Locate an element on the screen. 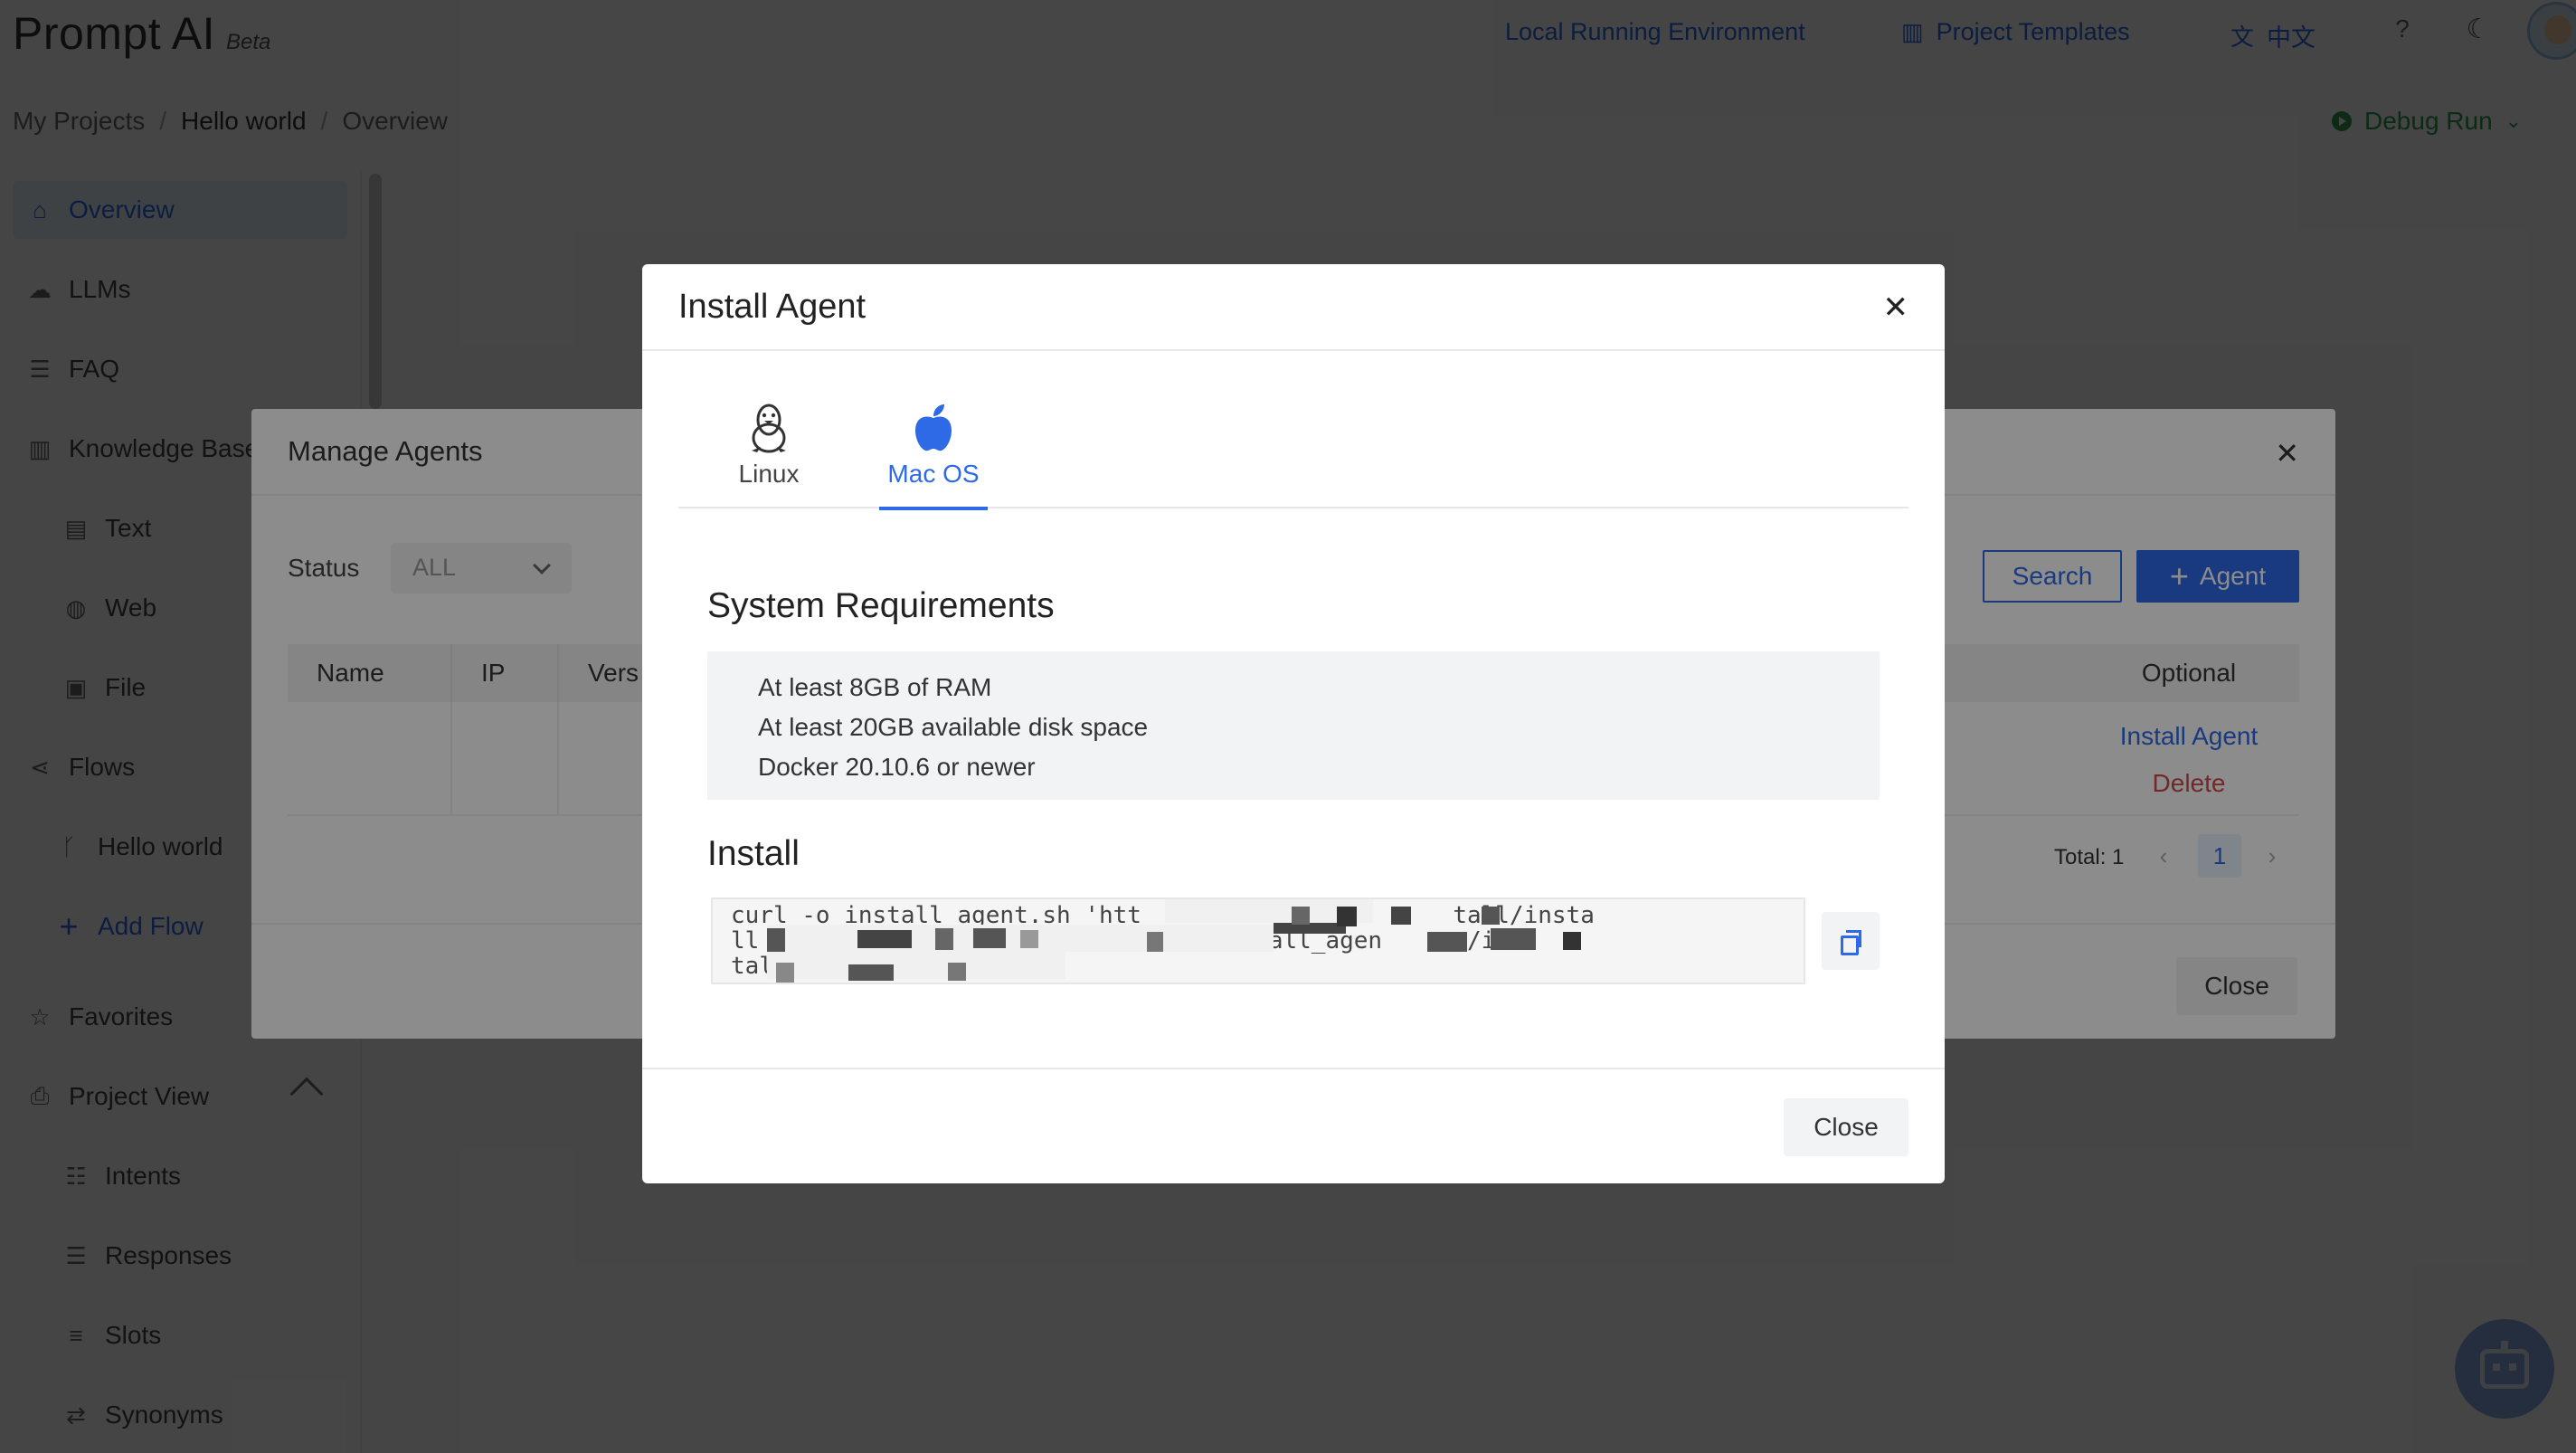 This screenshot has height=1453, width=2576. copy-button is located at coordinates (1851, 941).